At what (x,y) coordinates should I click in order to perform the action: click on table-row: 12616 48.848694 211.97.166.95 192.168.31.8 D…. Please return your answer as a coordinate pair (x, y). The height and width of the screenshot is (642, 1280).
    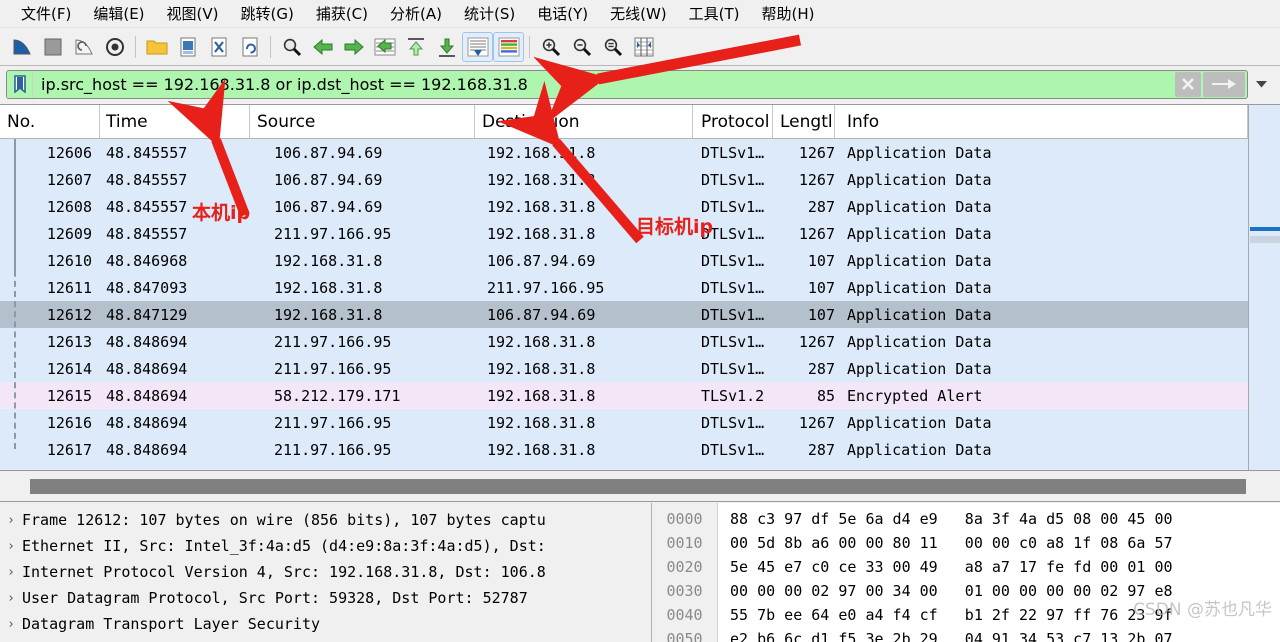
    Looking at the image, I should click on (624, 422).